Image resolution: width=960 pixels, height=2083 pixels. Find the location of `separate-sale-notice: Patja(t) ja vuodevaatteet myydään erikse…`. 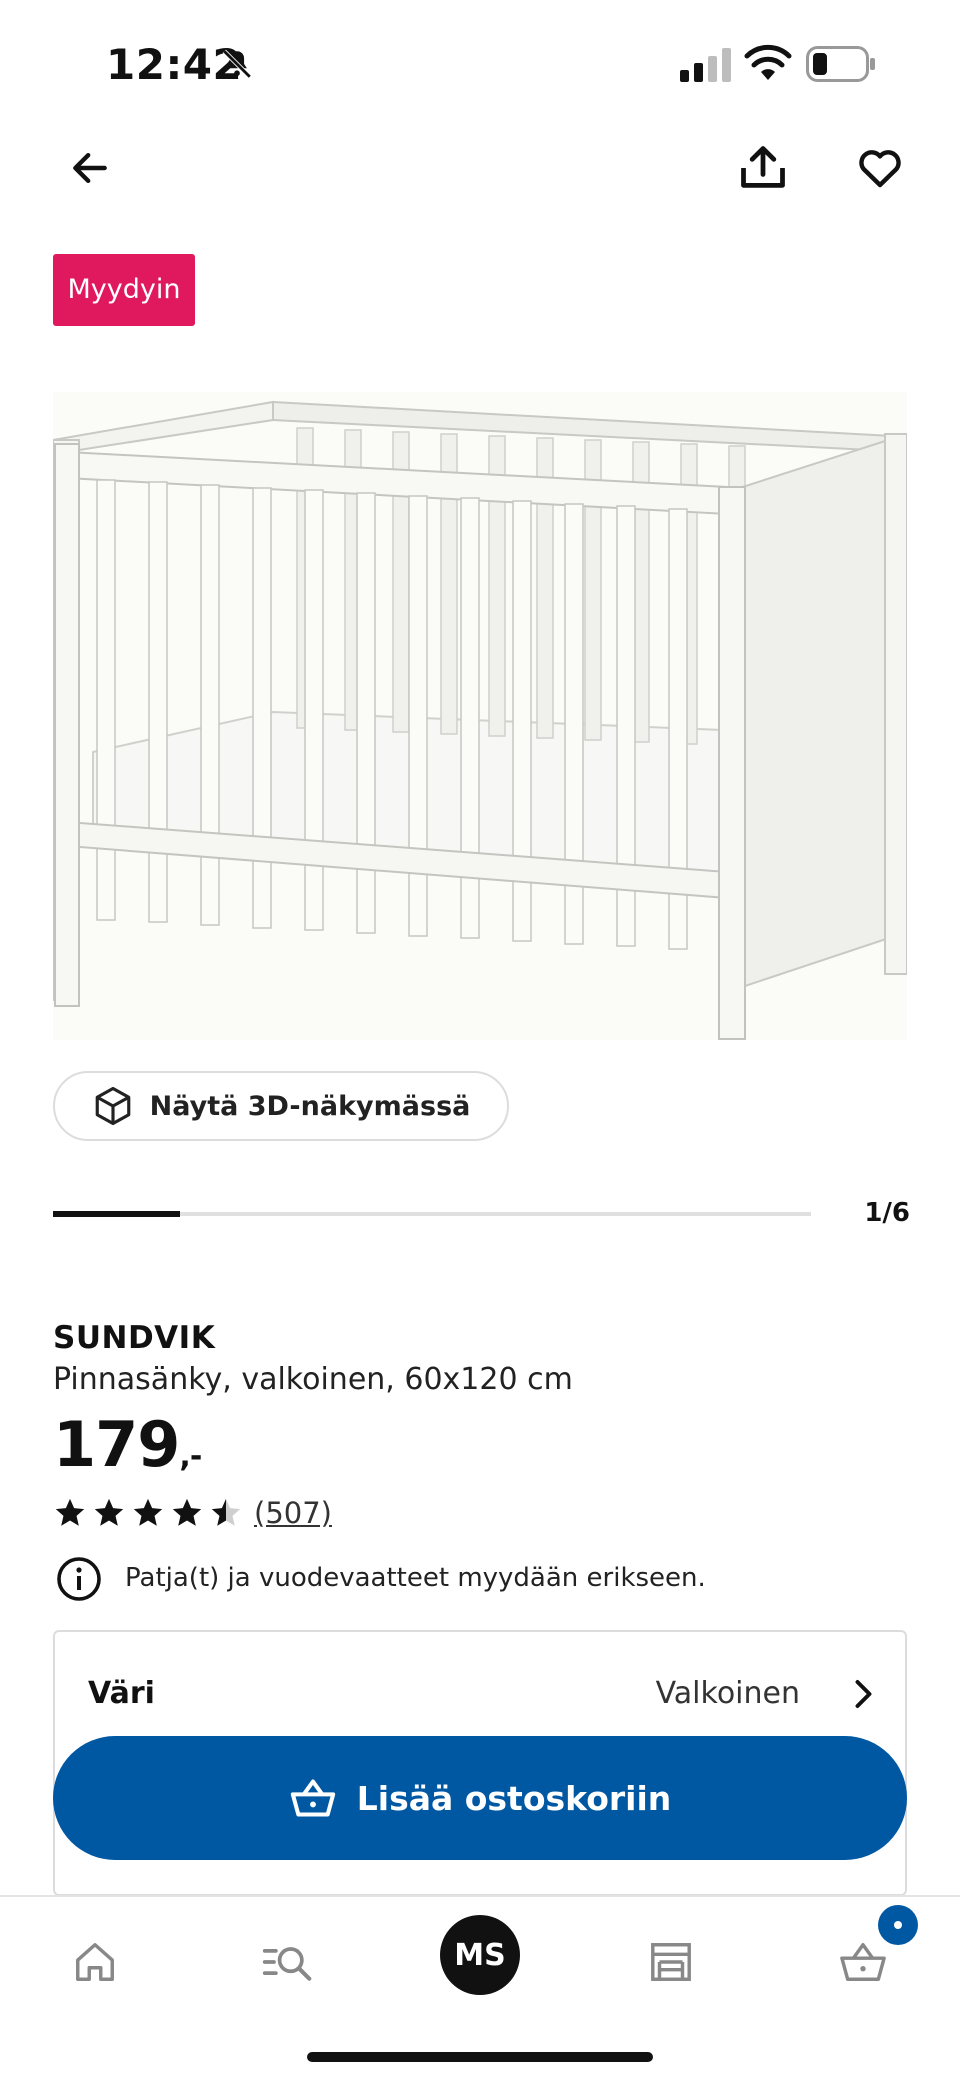

separate-sale-notice: Patja(t) ja vuodevaatteet myydään erikse… is located at coordinates (415, 1578).